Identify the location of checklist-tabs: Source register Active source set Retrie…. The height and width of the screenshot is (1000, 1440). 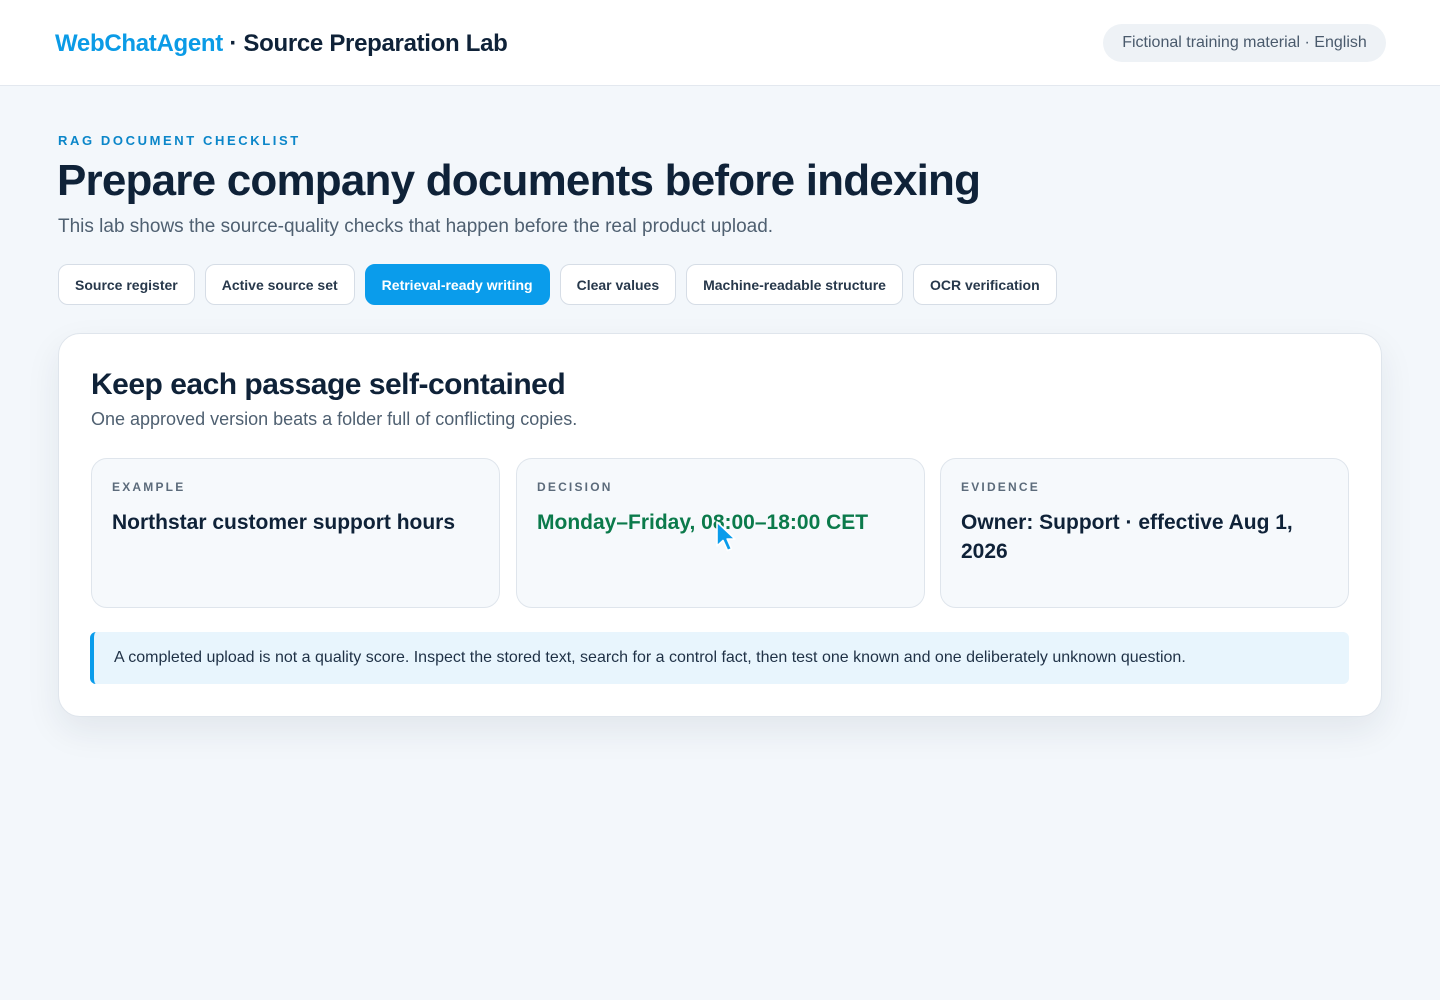
(557, 284).